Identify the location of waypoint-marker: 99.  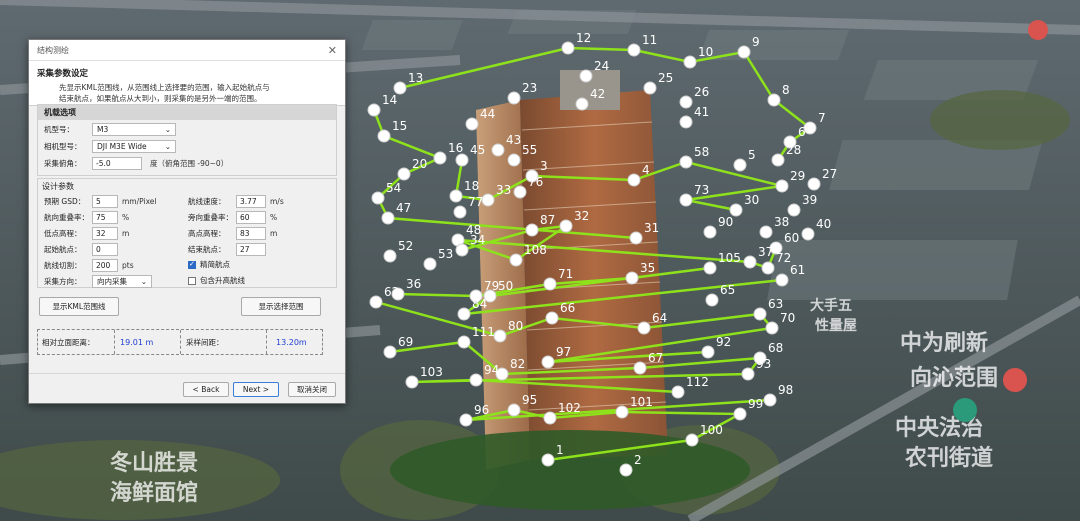
(748, 409).